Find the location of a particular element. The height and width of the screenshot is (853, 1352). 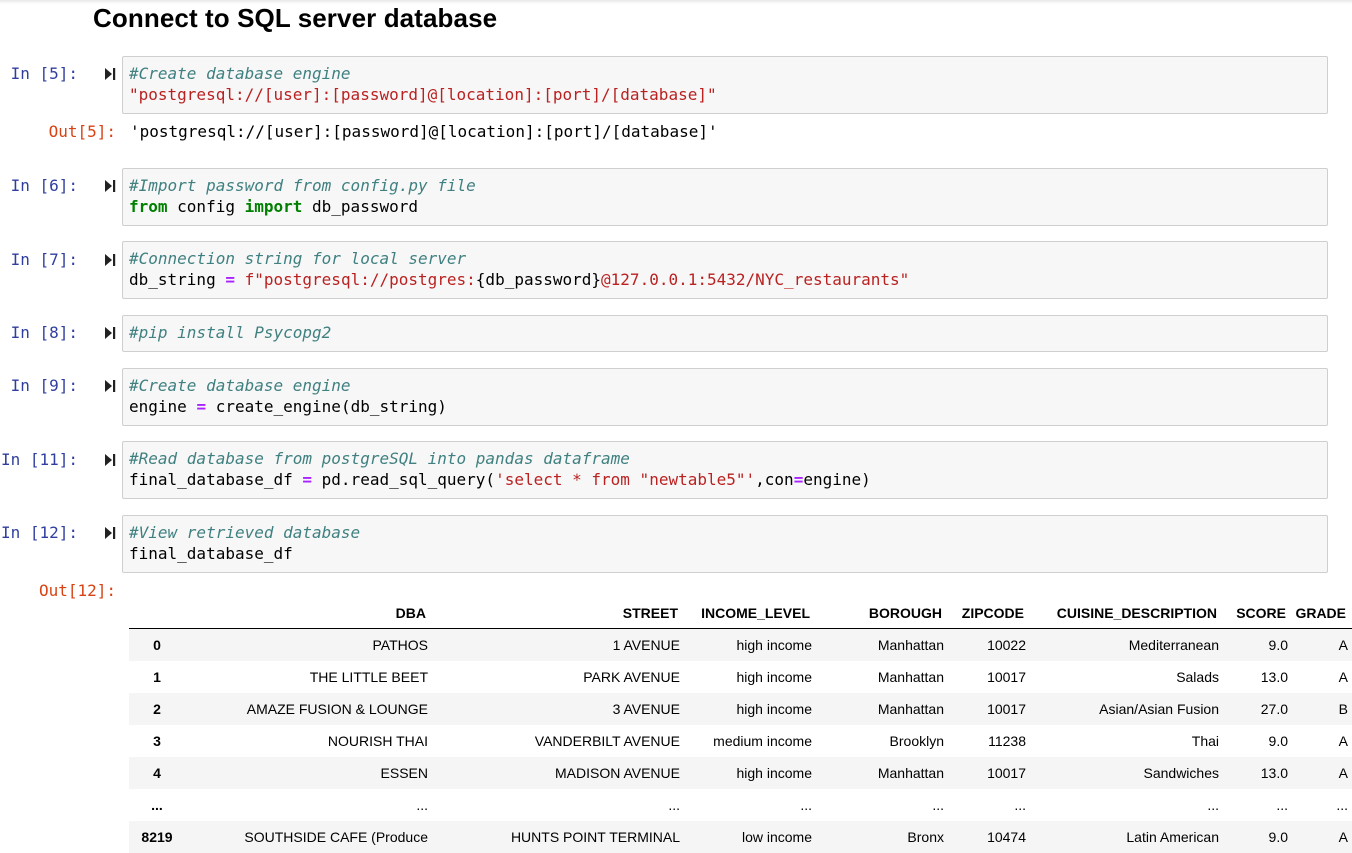

table-cell: 3 AVENUE is located at coordinates (560, 709).